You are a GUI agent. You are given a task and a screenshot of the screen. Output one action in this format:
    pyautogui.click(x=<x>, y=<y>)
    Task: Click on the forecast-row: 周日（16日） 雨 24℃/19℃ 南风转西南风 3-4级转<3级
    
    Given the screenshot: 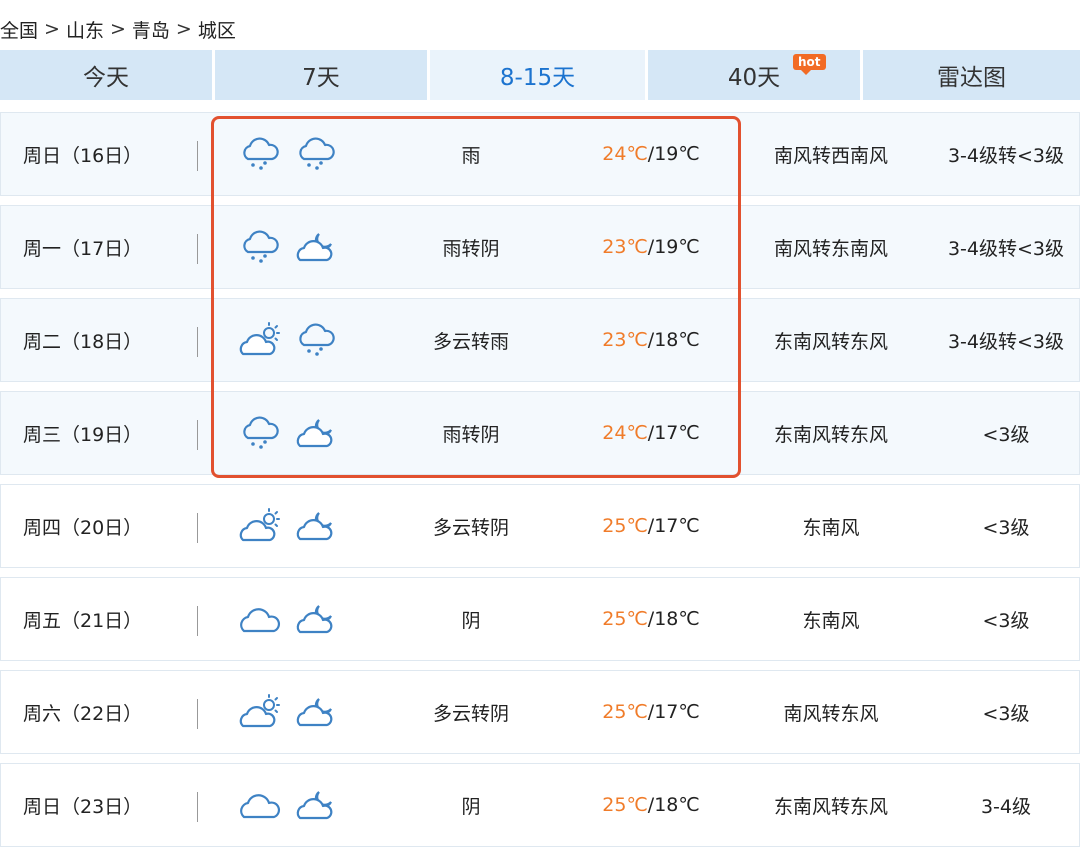 What is the action you would take?
    pyautogui.click(x=540, y=154)
    